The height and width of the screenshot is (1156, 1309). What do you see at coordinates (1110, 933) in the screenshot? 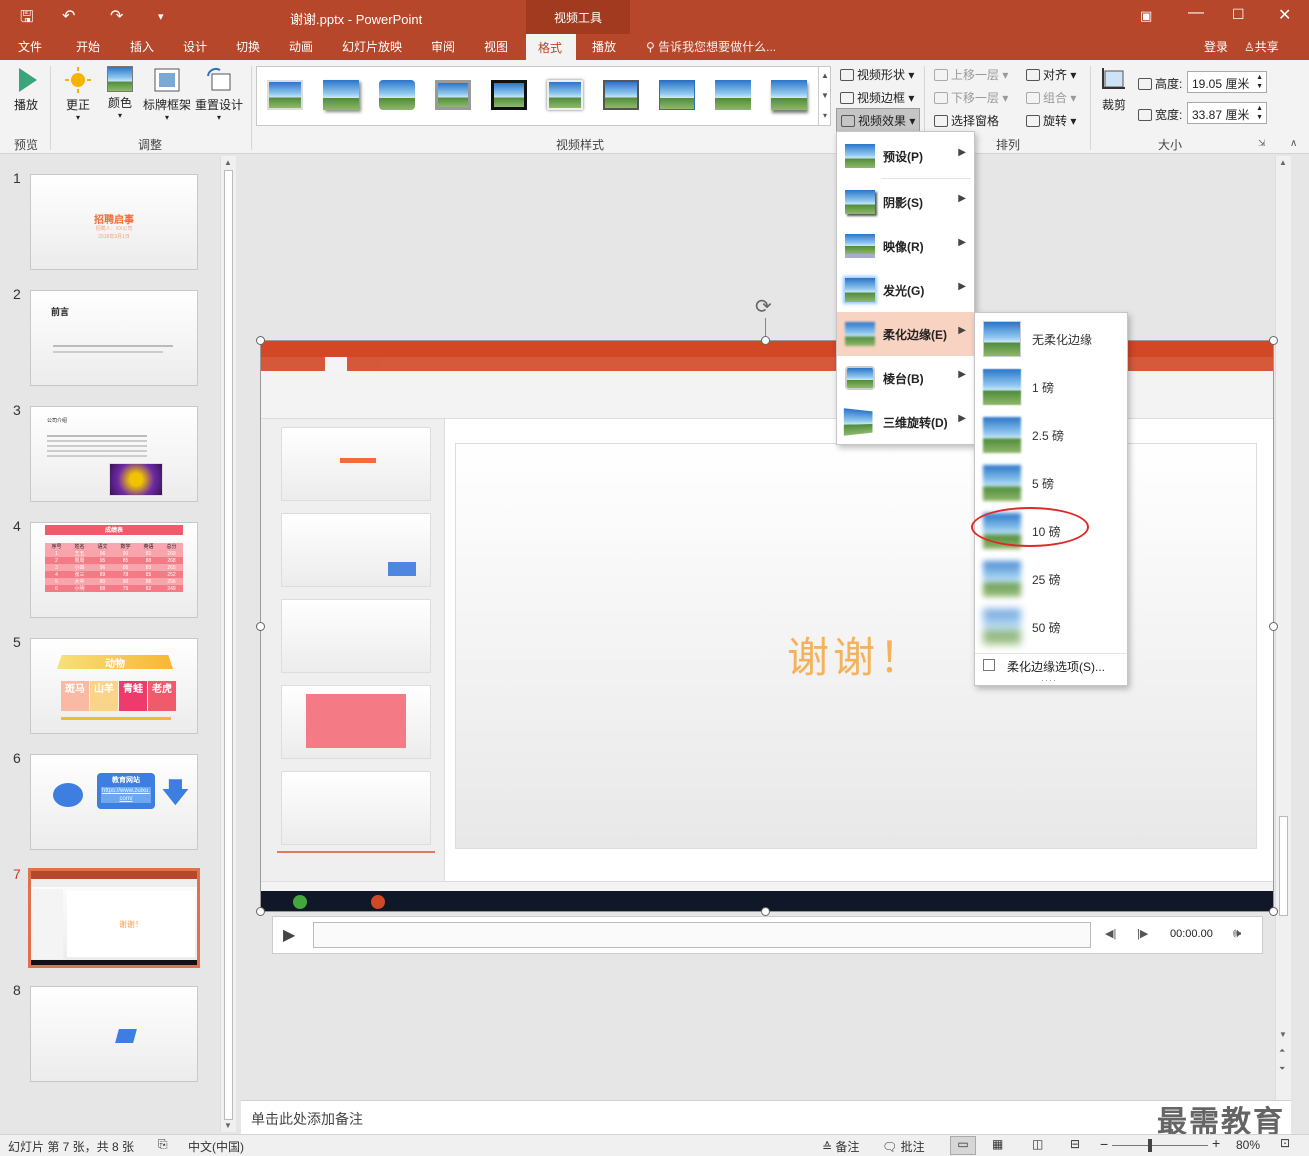
I see `skip-back-icon: ◀|` at bounding box center [1110, 933].